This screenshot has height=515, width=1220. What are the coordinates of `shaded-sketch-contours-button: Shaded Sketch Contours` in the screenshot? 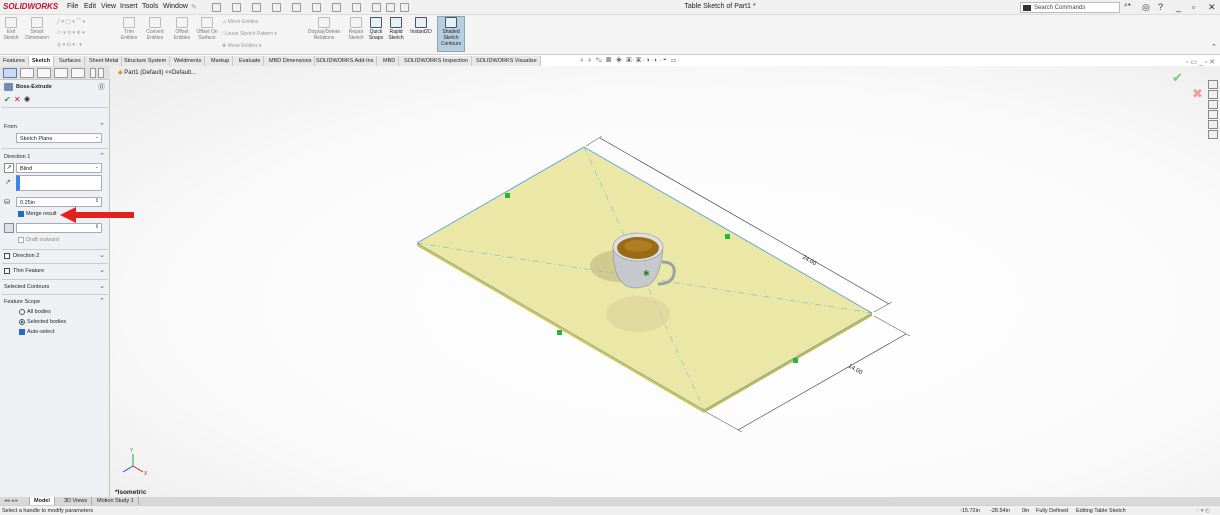 It's located at (451, 34).